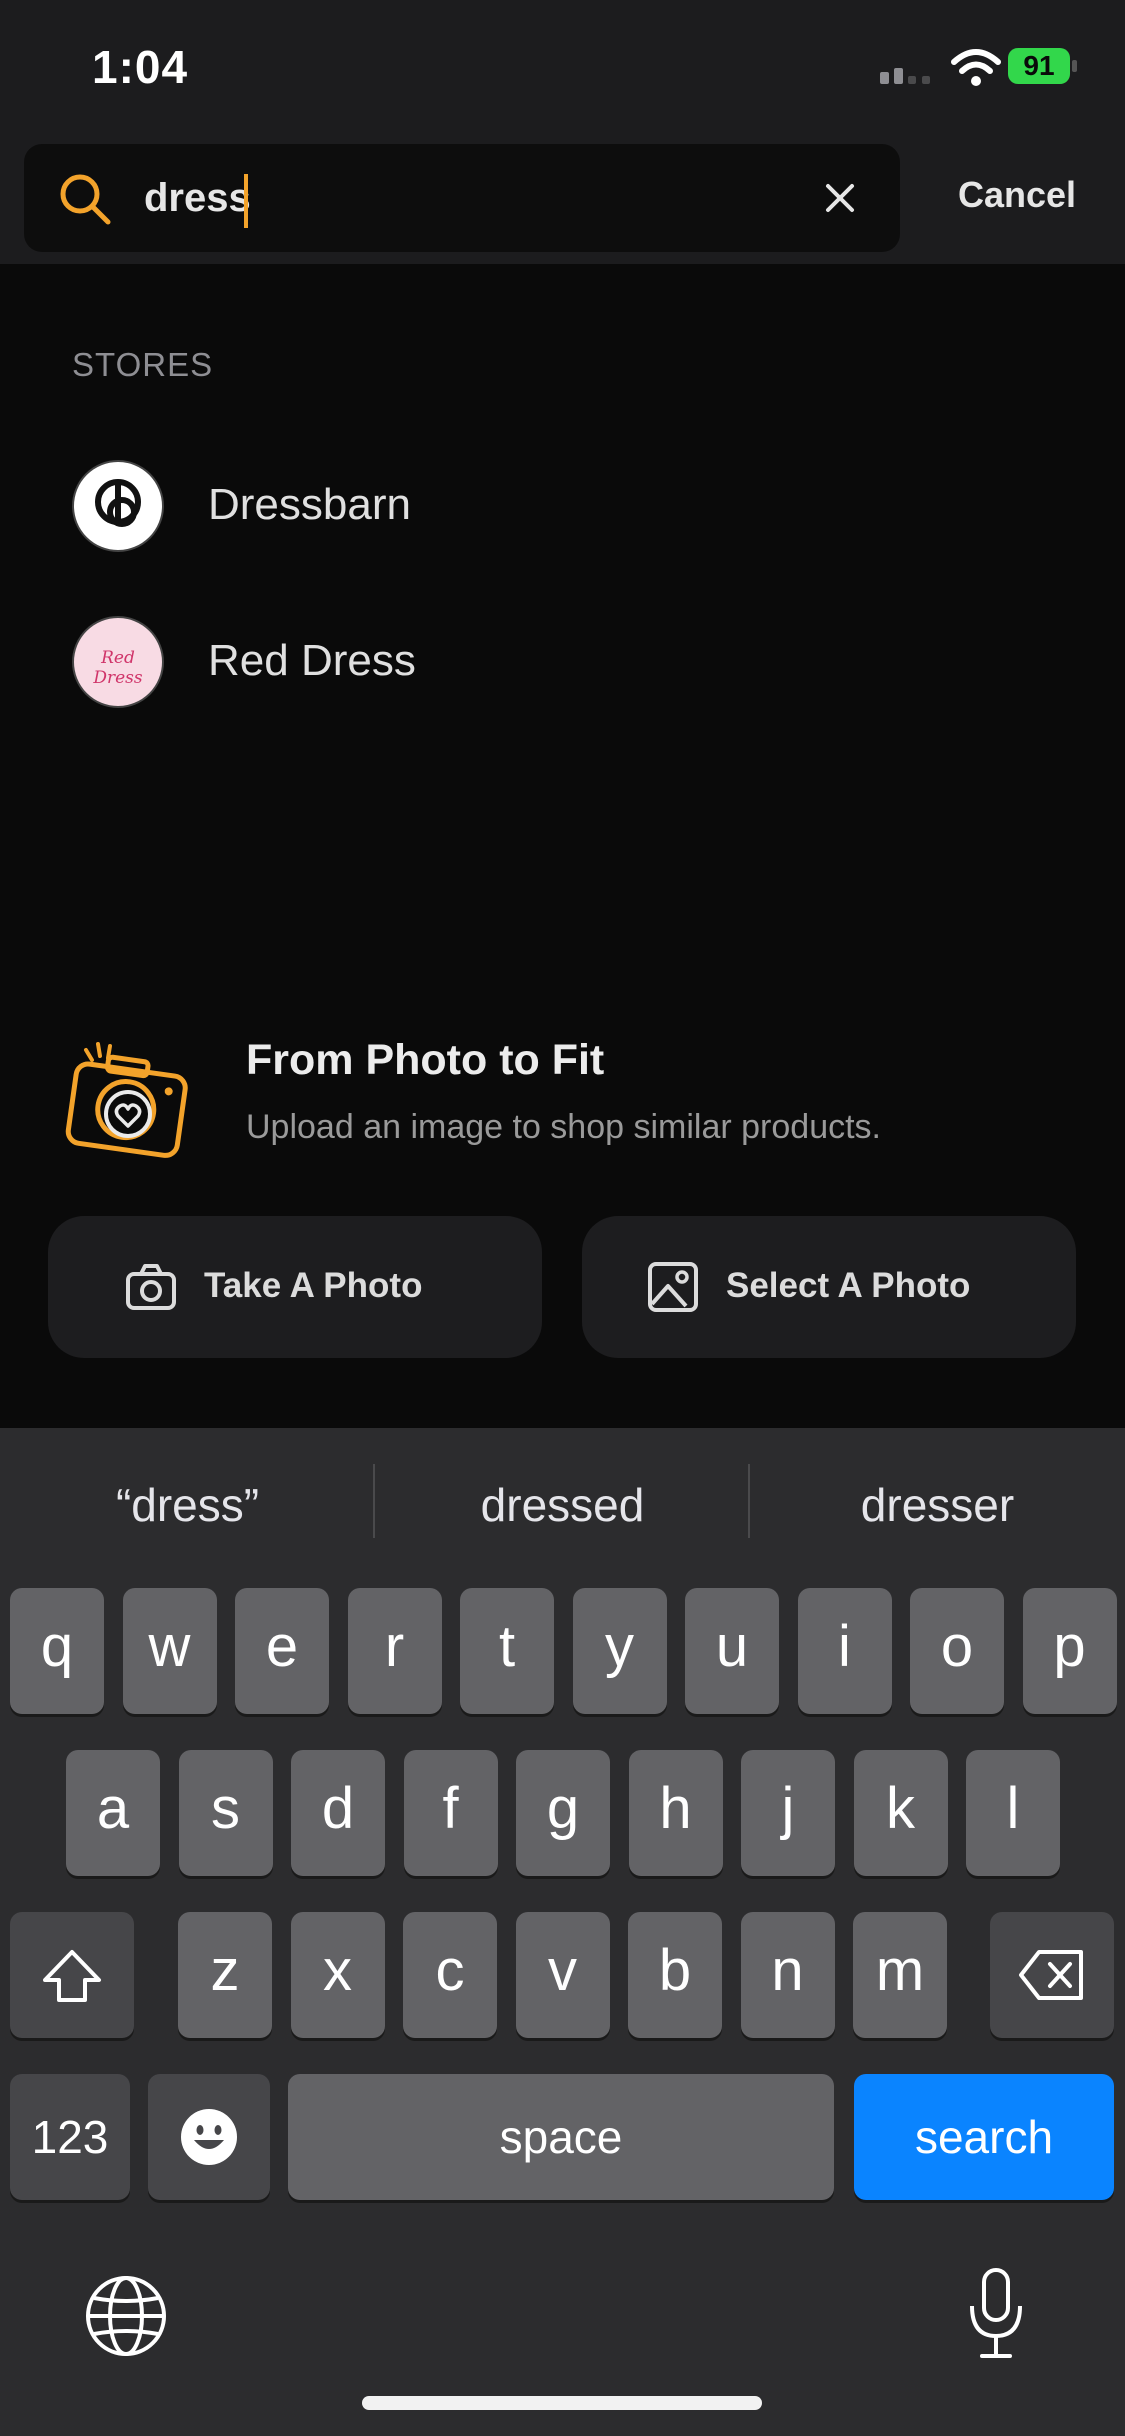 Image resolution: width=1125 pixels, height=2436 pixels. Describe the element at coordinates (169, 1651) in the screenshot. I see `key-w: w` at that location.